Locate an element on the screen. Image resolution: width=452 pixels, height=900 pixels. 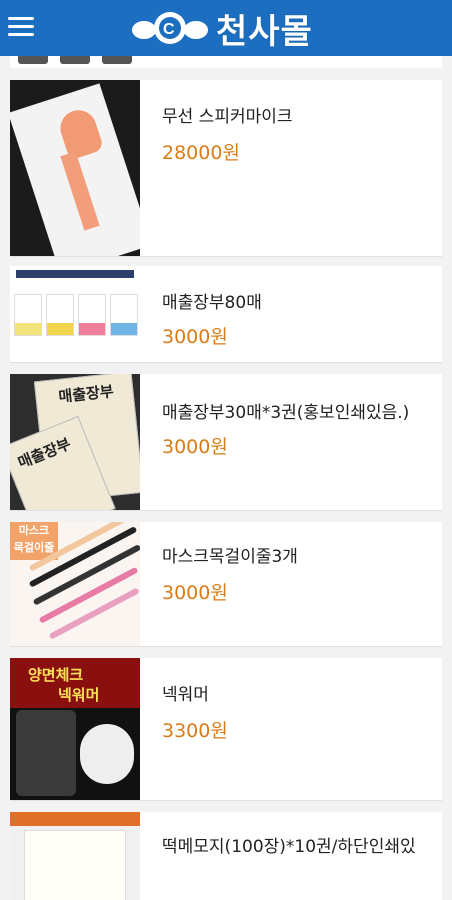
product-image-memo-pad is located at coordinates (75, 856).